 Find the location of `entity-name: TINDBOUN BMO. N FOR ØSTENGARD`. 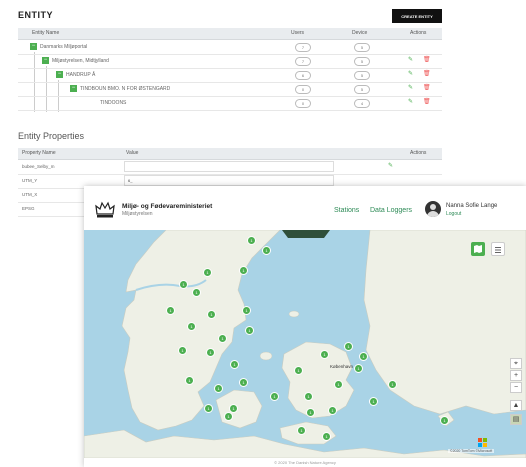

entity-name: TINDBOUN BMO. N FOR ØSTENGARD is located at coordinates (125, 89).